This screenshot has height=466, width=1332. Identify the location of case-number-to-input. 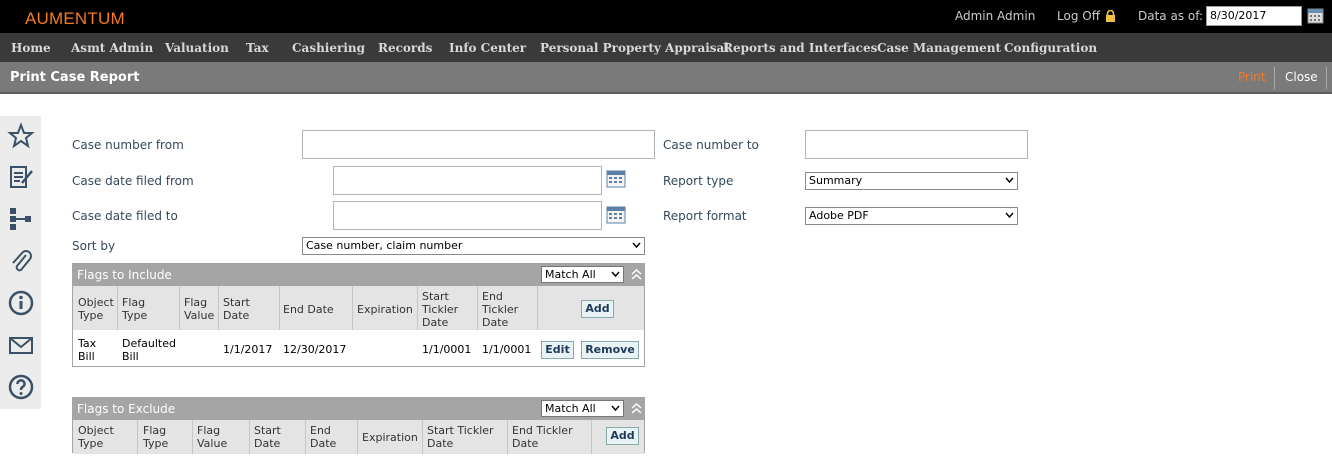
(916, 144).